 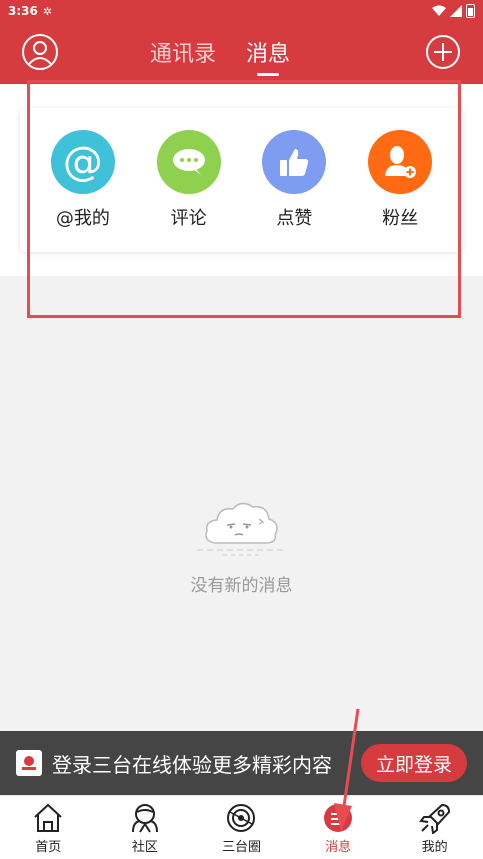 What do you see at coordinates (40, 52) in the screenshot?
I see `user-circle-icon` at bounding box center [40, 52].